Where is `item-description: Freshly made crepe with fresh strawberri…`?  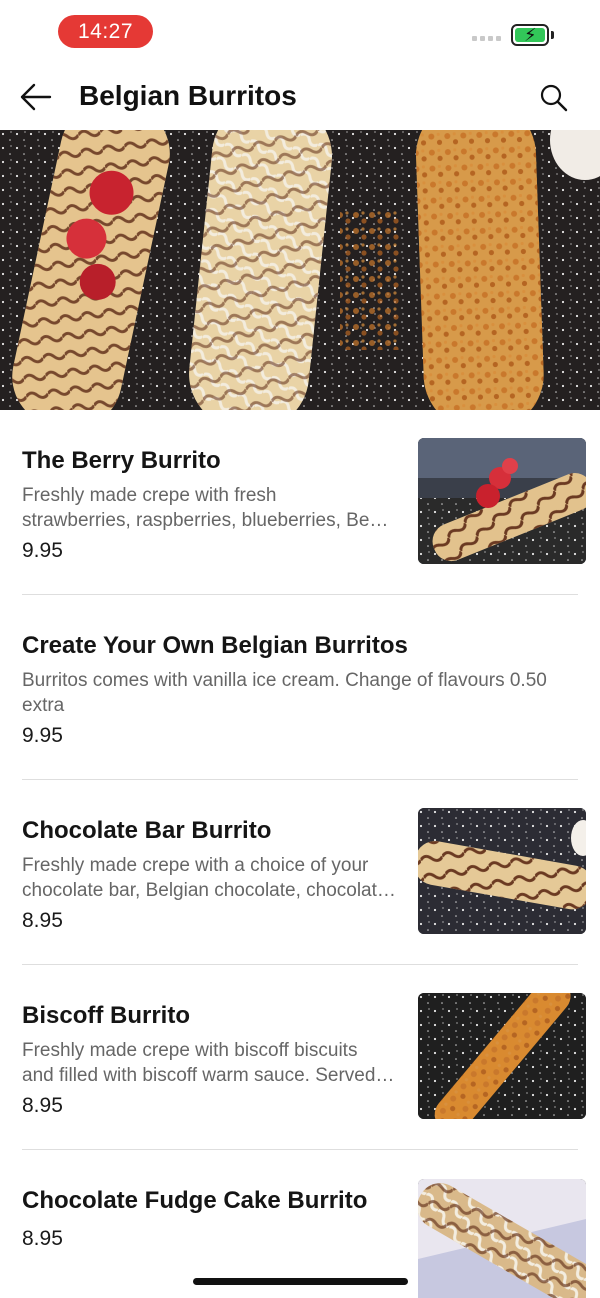 item-description: Freshly made crepe with fresh strawberri… is located at coordinates (205, 508).